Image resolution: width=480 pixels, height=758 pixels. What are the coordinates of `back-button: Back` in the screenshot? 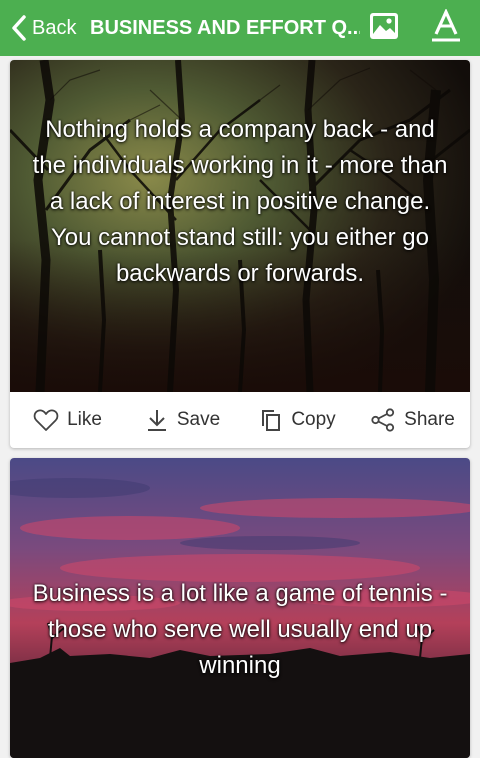 It's located at (43, 28).